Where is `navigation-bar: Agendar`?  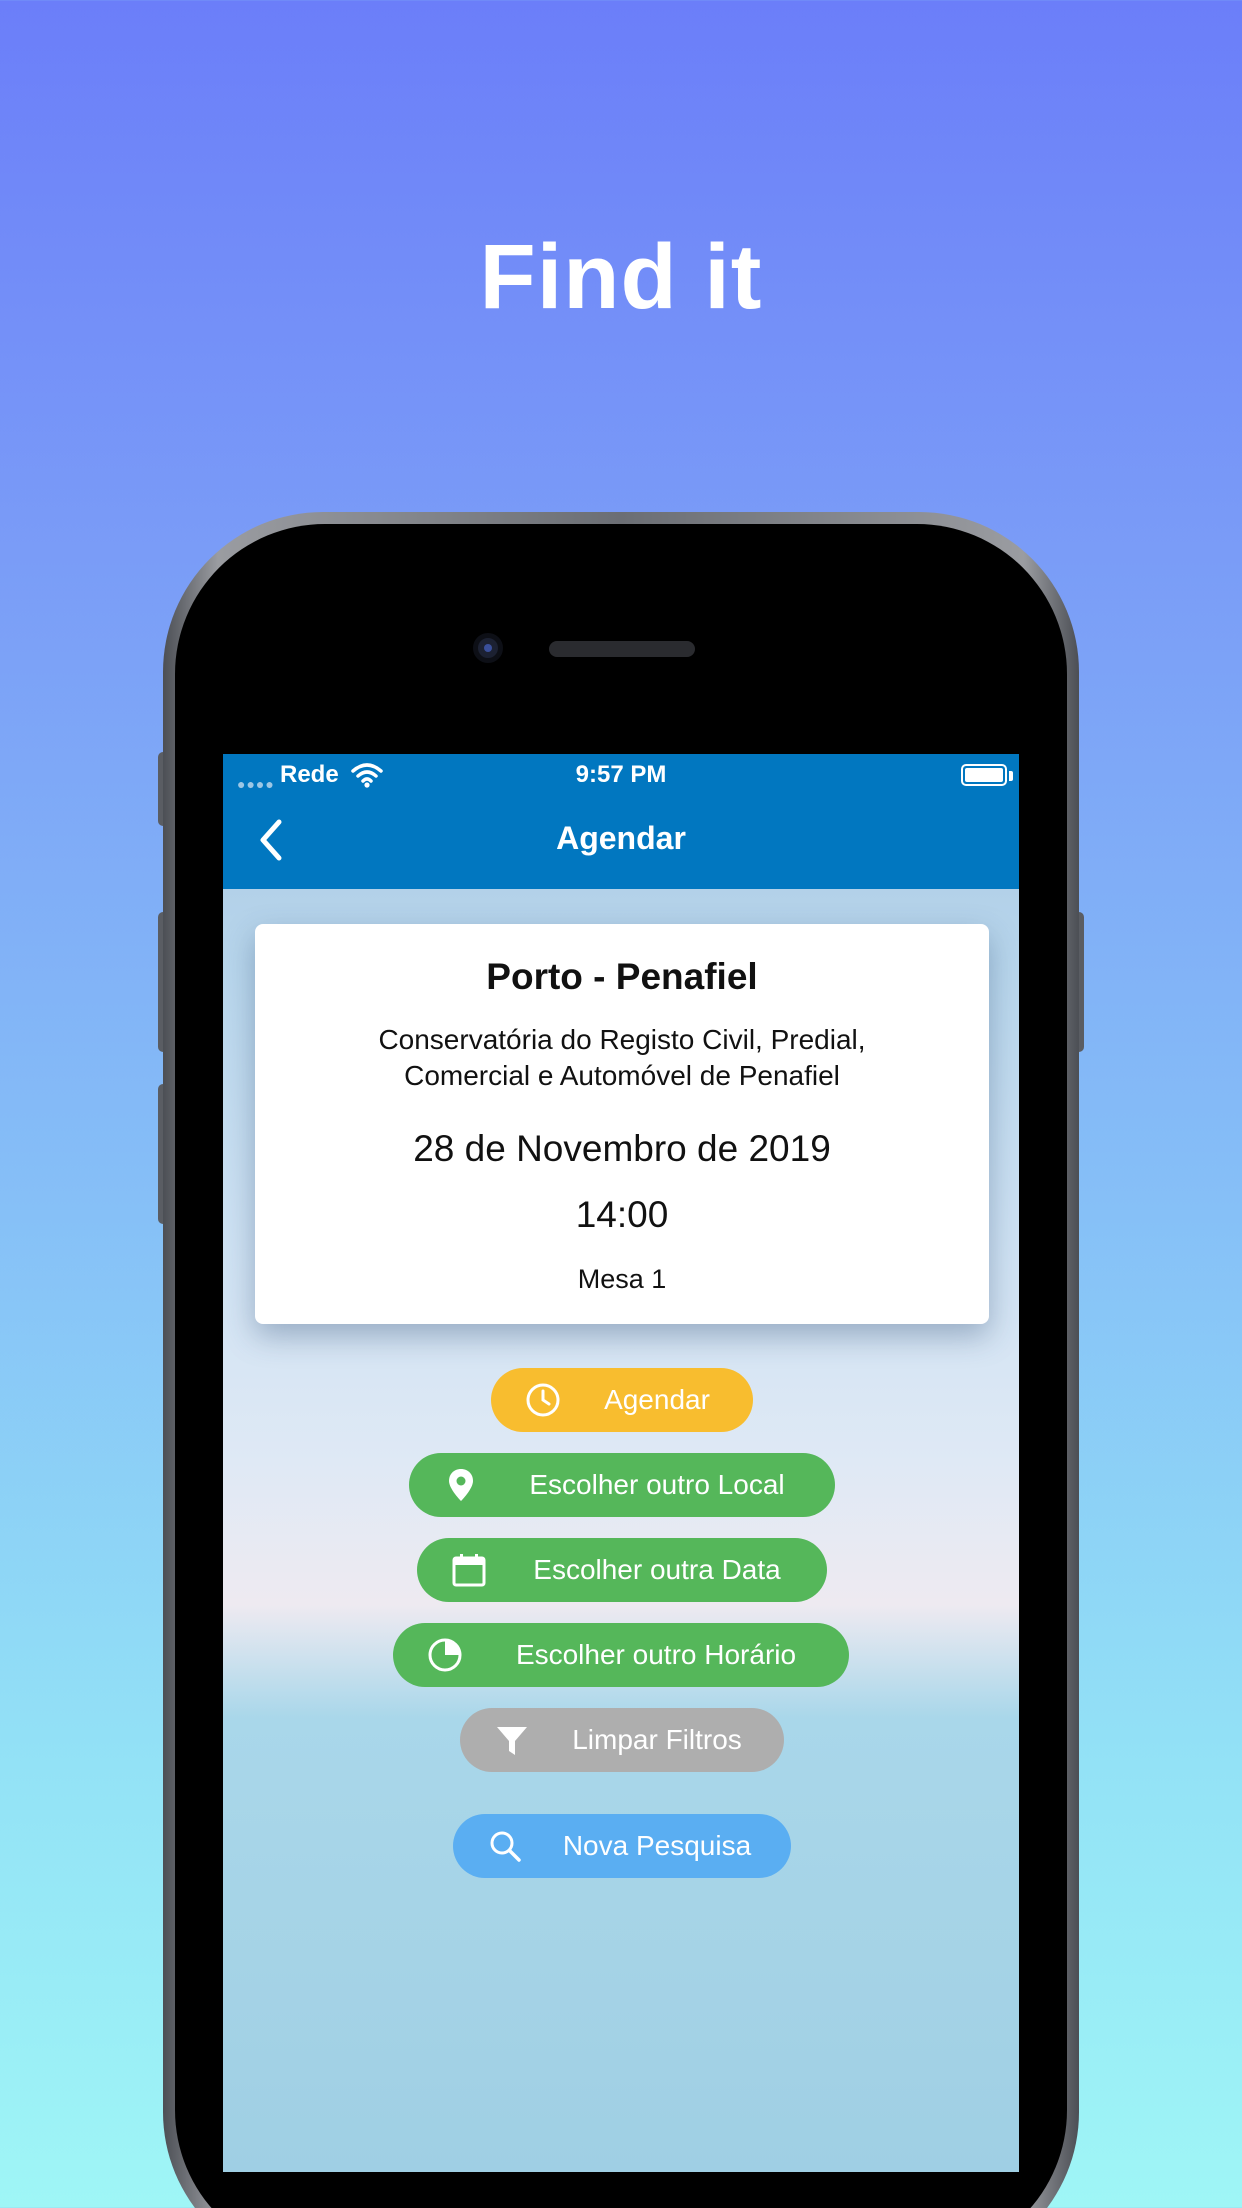 navigation-bar: Agendar is located at coordinates (621, 842).